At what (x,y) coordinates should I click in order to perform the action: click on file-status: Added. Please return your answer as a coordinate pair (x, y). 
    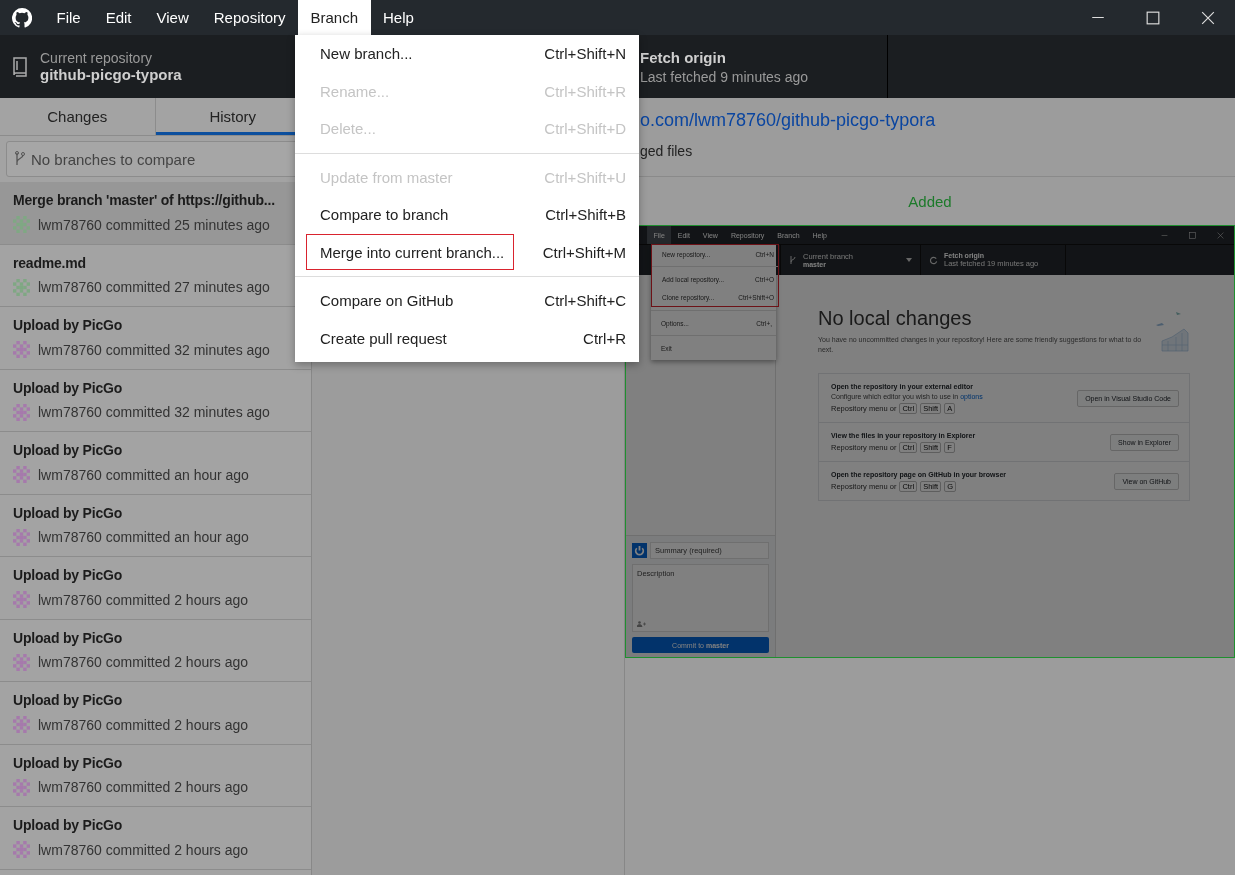
    Looking at the image, I should click on (930, 201).